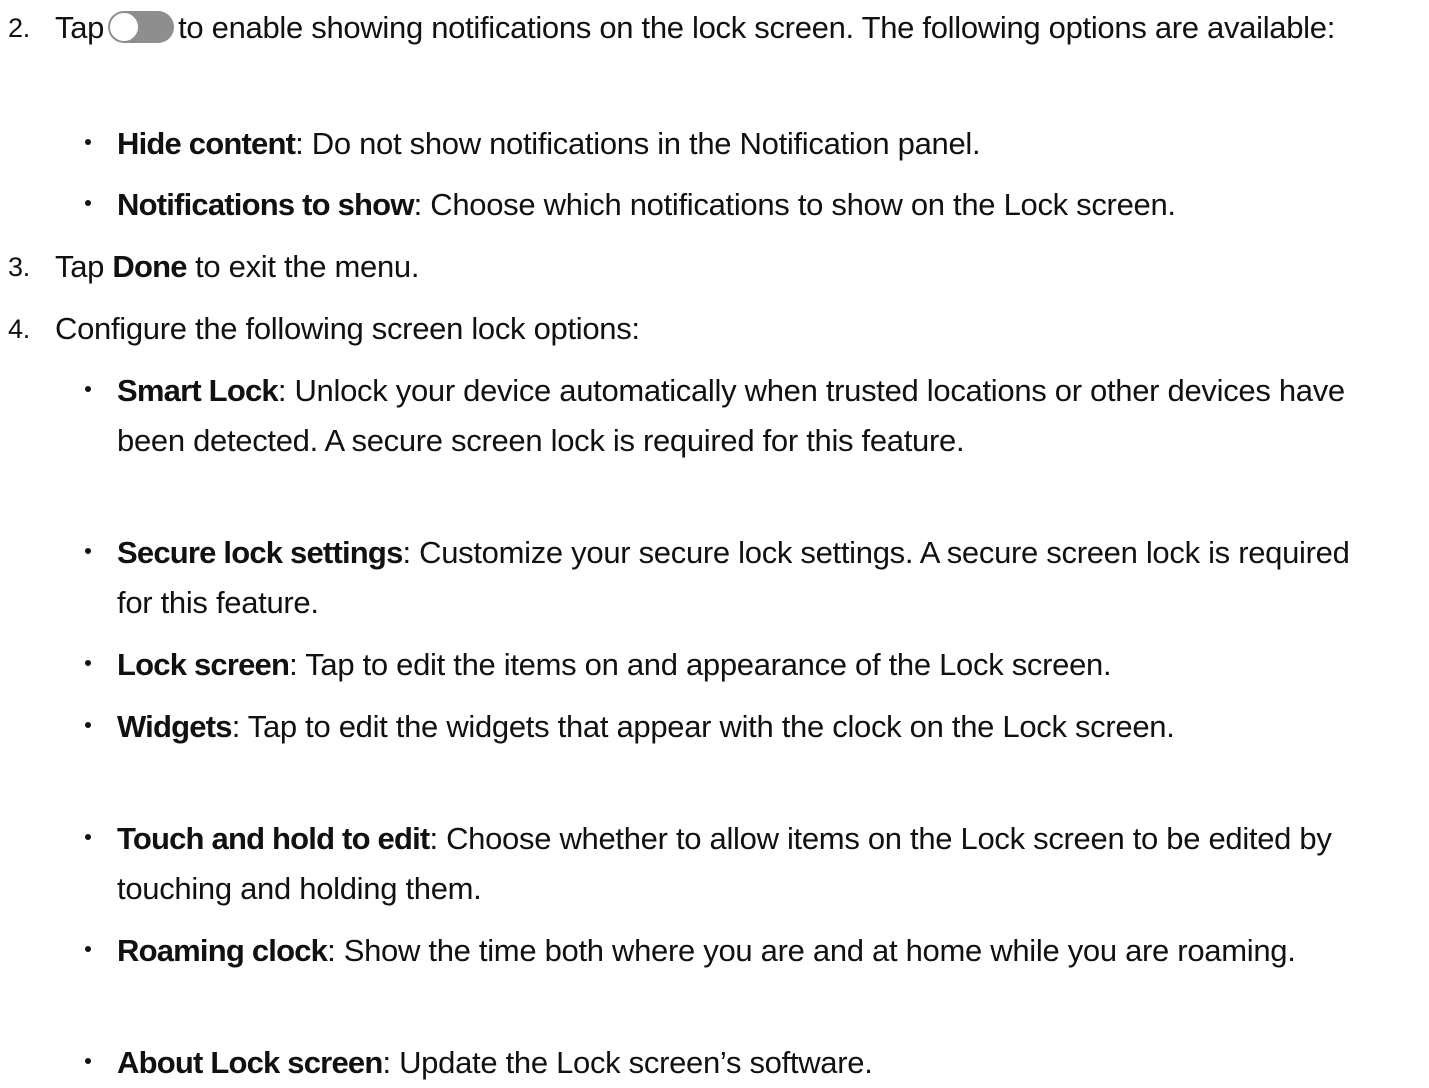  What do you see at coordinates (141, 27) in the screenshot?
I see `toggle-off-icon` at bounding box center [141, 27].